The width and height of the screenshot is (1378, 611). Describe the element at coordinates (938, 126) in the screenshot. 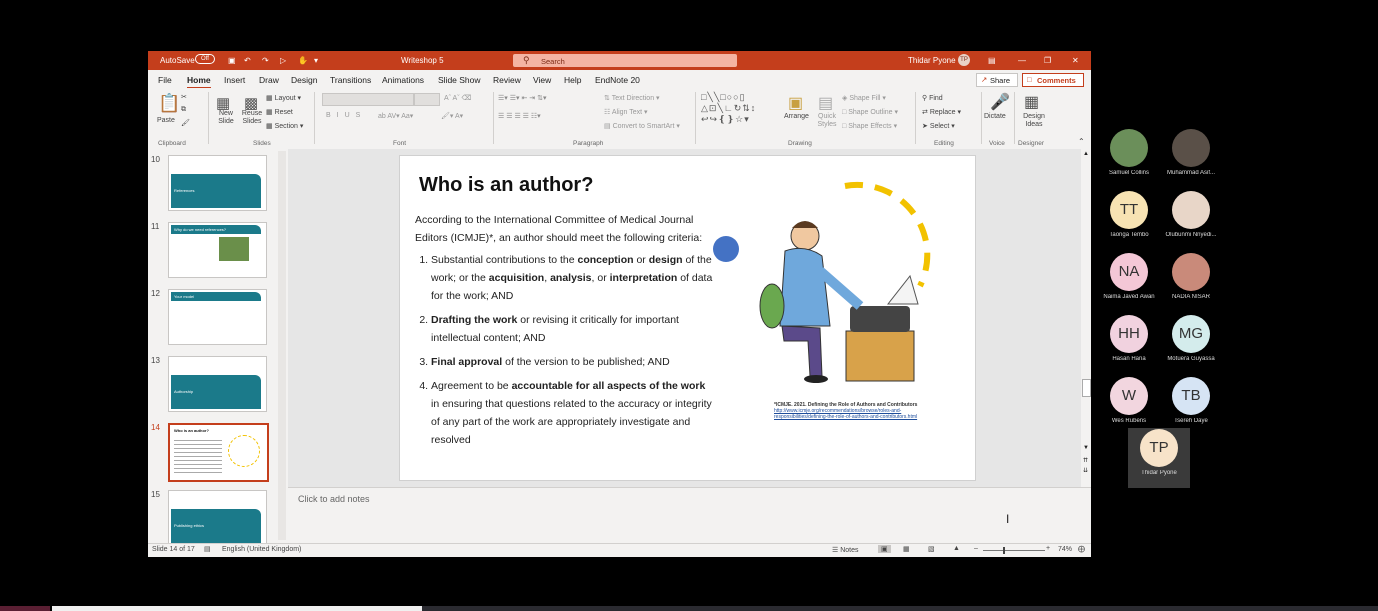

I see `select-button: ➤ Select ▾` at that location.